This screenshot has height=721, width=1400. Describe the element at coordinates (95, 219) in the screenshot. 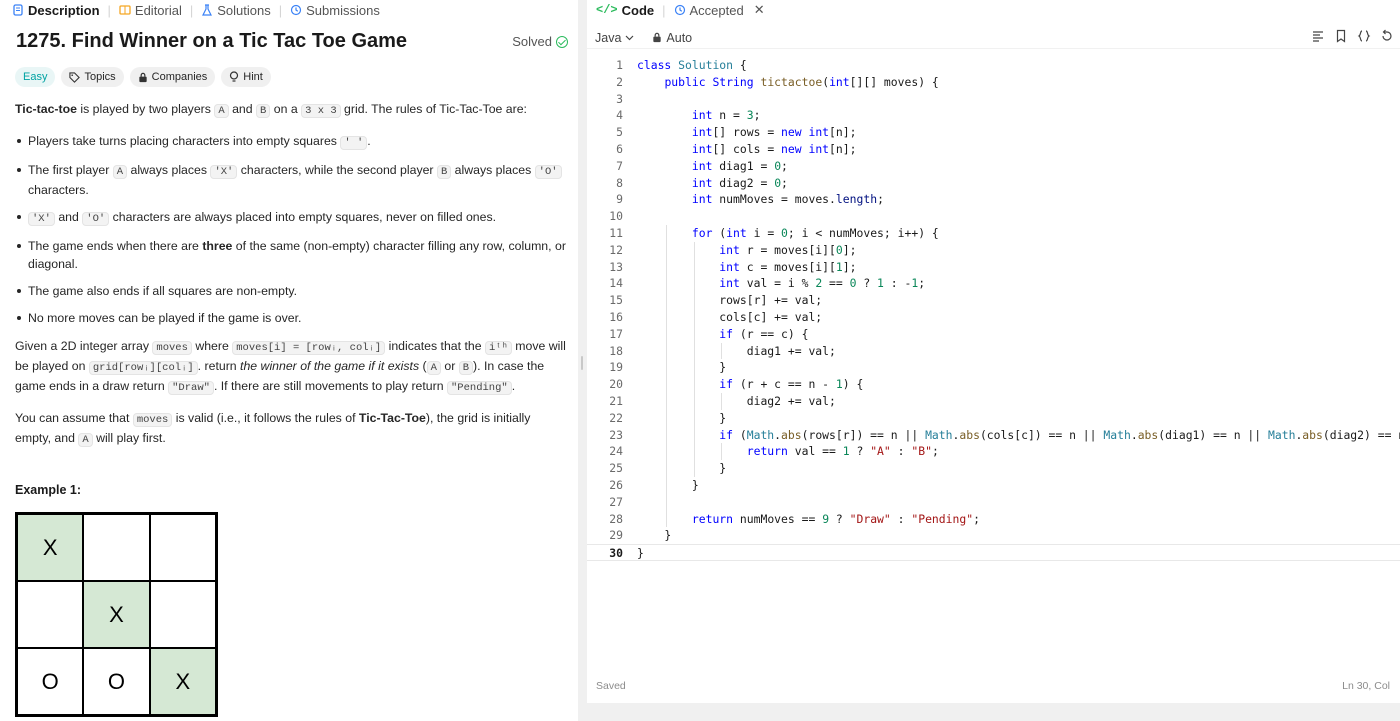

I see `inline-code: 'O'` at that location.